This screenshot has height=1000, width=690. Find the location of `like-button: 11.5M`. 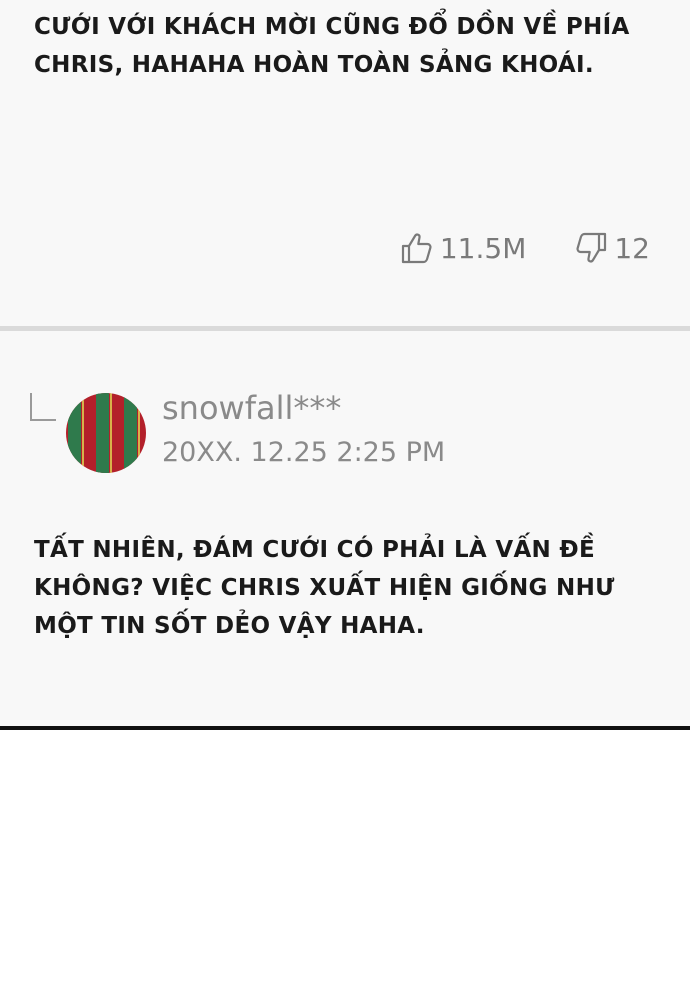

like-button: 11.5M is located at coordinates (463, 248).